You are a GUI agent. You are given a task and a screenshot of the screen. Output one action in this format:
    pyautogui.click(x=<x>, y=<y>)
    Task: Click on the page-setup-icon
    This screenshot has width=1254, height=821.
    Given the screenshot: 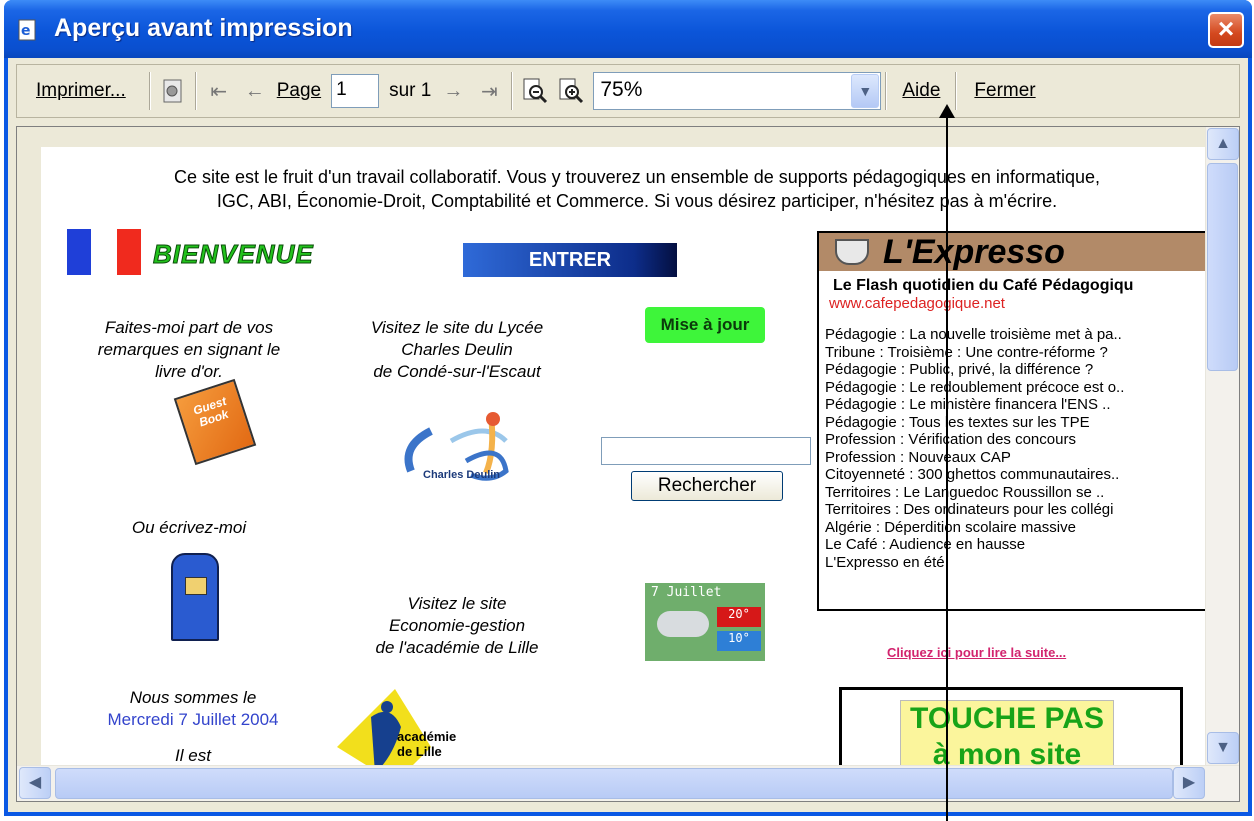 What is the action you would take?
    pyautogui.click(x=172, y=91)
    